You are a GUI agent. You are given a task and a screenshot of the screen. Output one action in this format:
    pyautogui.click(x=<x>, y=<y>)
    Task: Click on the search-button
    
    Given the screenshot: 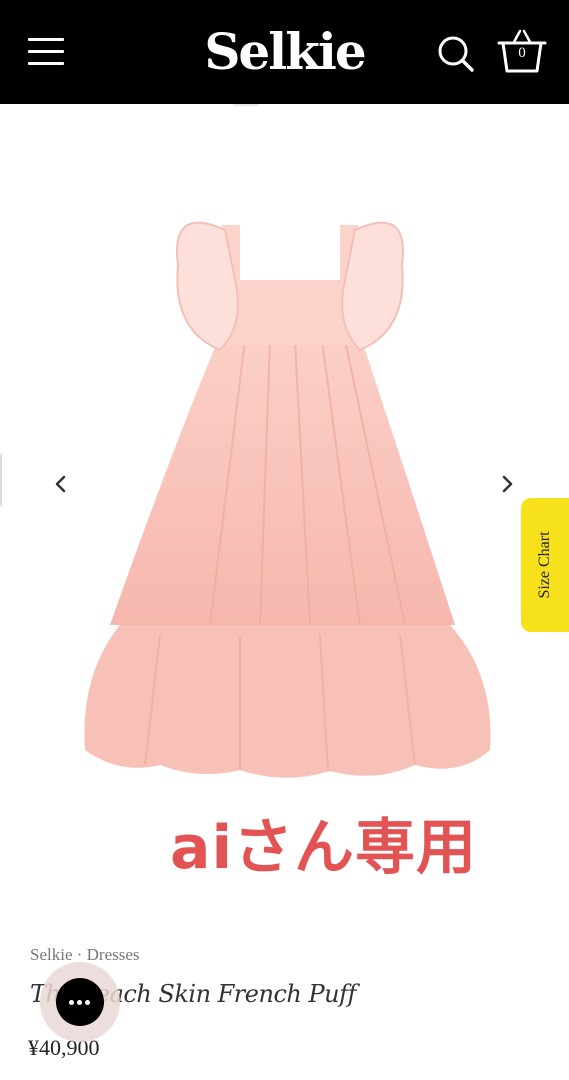 What is the action you would take?
    pyautogui.click(x=456, y=54)
    